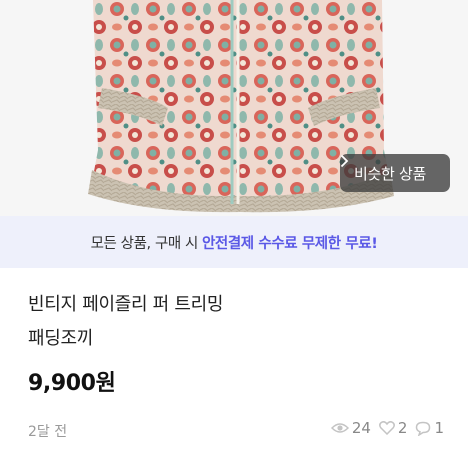  Describe the element at coordinates (126, 304) in the screenshot. I see `product-title-line: 빈티지 페이즐리 퍼 트리밍` at that location.